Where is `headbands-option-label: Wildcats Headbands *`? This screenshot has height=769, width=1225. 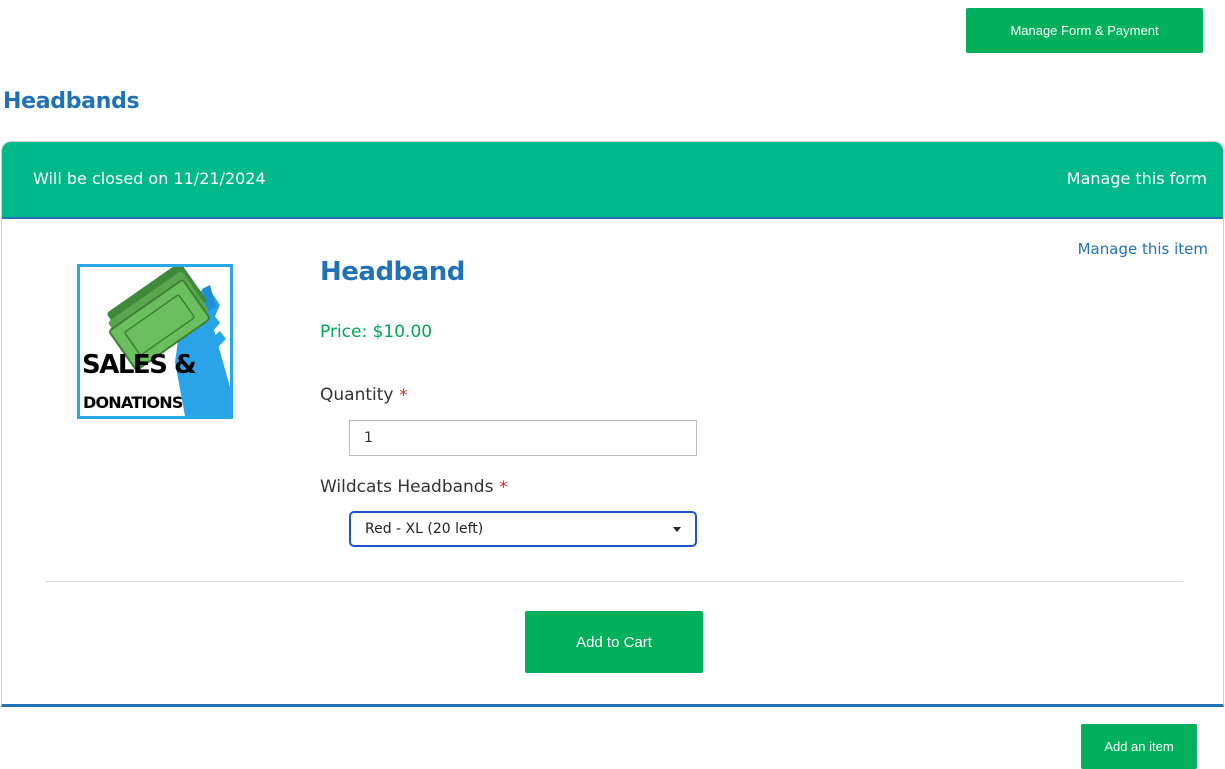 headbands-option-label: Wildcats Headbands * is located at coordinates (413, 487).